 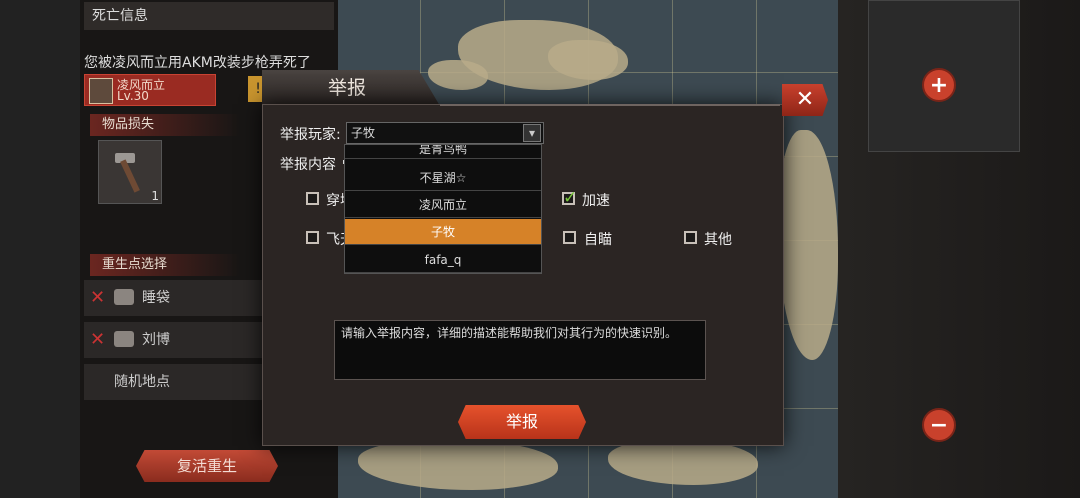 I want to click on death-info-header: 死亡信息, so click(x=209, y=16).